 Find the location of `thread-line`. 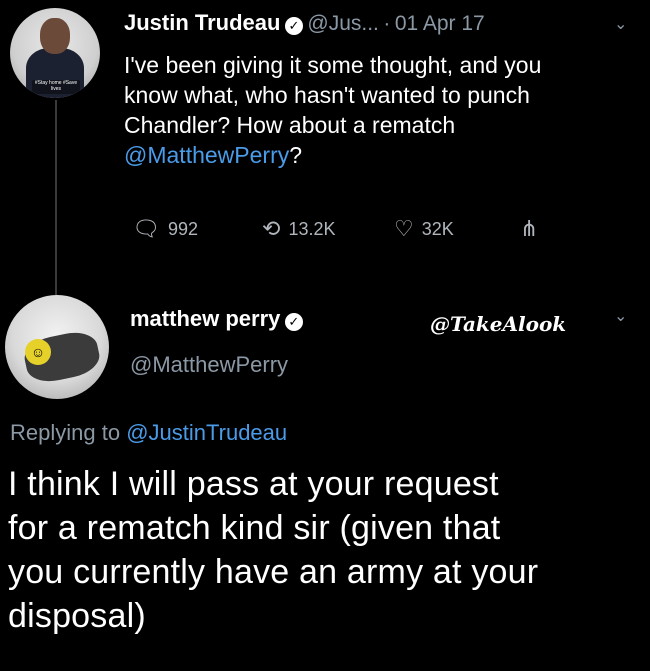

thread-line is located at coordinates (56, 197).